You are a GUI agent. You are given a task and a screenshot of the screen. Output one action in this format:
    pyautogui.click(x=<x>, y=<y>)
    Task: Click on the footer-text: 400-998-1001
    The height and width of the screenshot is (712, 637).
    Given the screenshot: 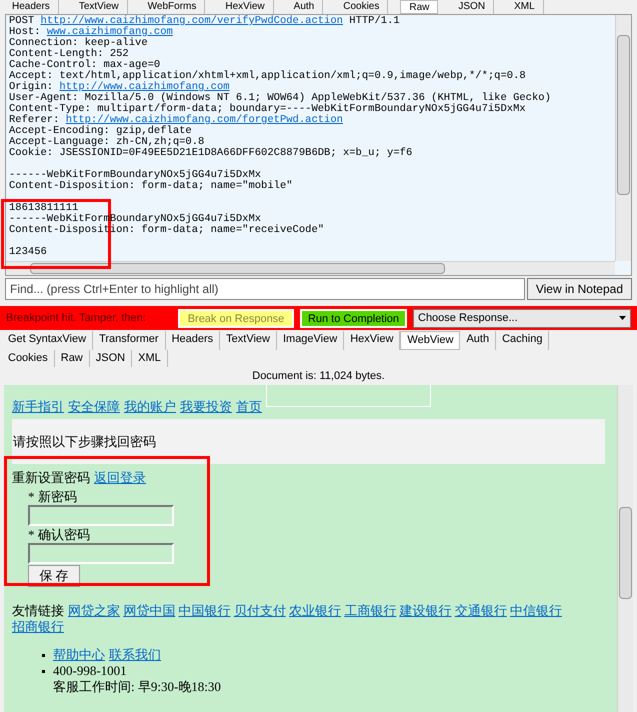 What is the action you would take?
    pyautogui.click(x=90, y=671)
    